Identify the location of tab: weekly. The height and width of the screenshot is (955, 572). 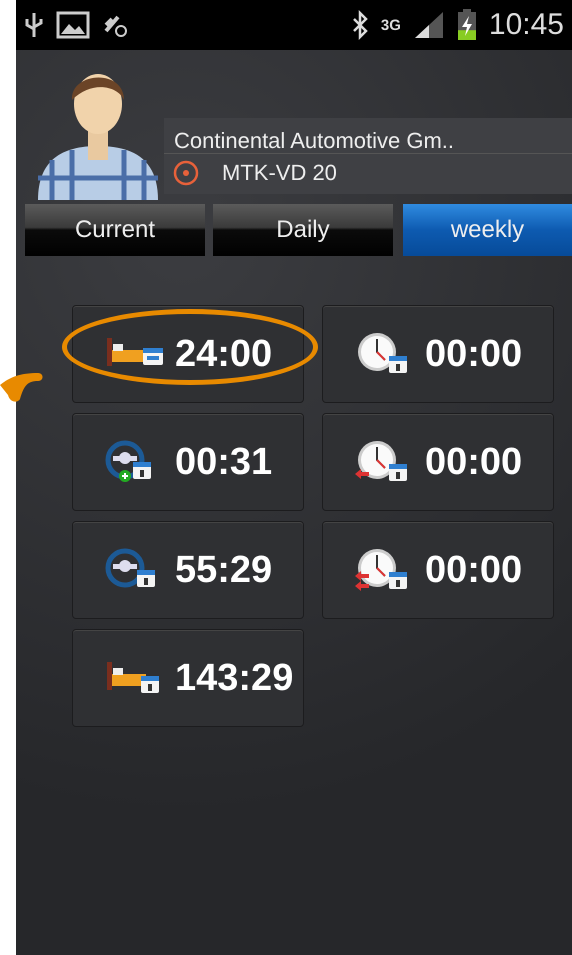
(487, 230).